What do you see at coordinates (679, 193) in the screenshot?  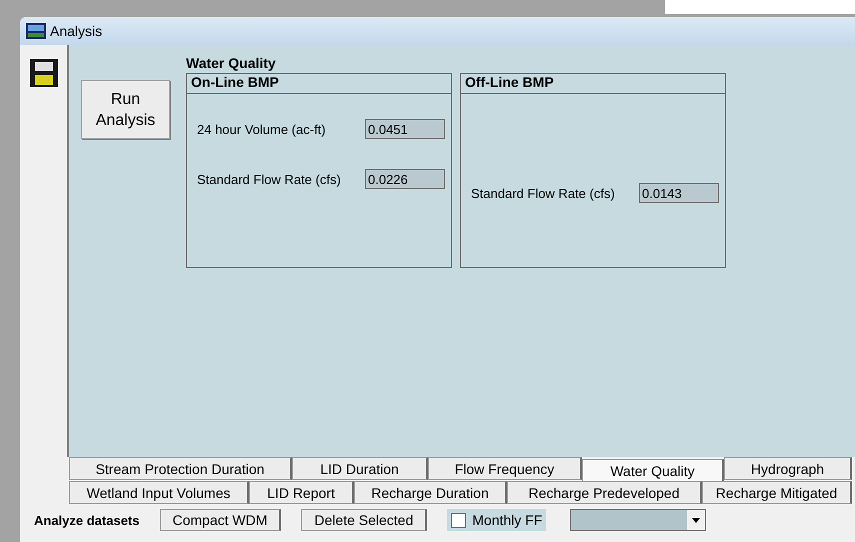 I see `value-field: 0.0143` at bounding box center [679, 193].